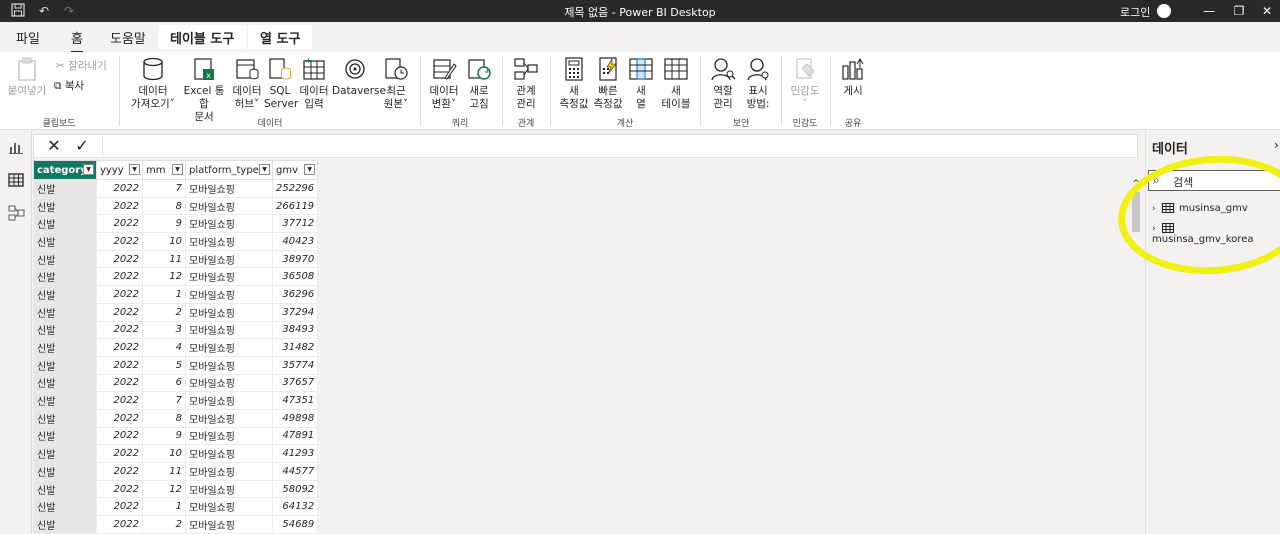 The image size is (1280, 534). Describe the element at coordinates (585, 146) in the screenshot. I see `formula-bar: ✕ ✓` at that location.